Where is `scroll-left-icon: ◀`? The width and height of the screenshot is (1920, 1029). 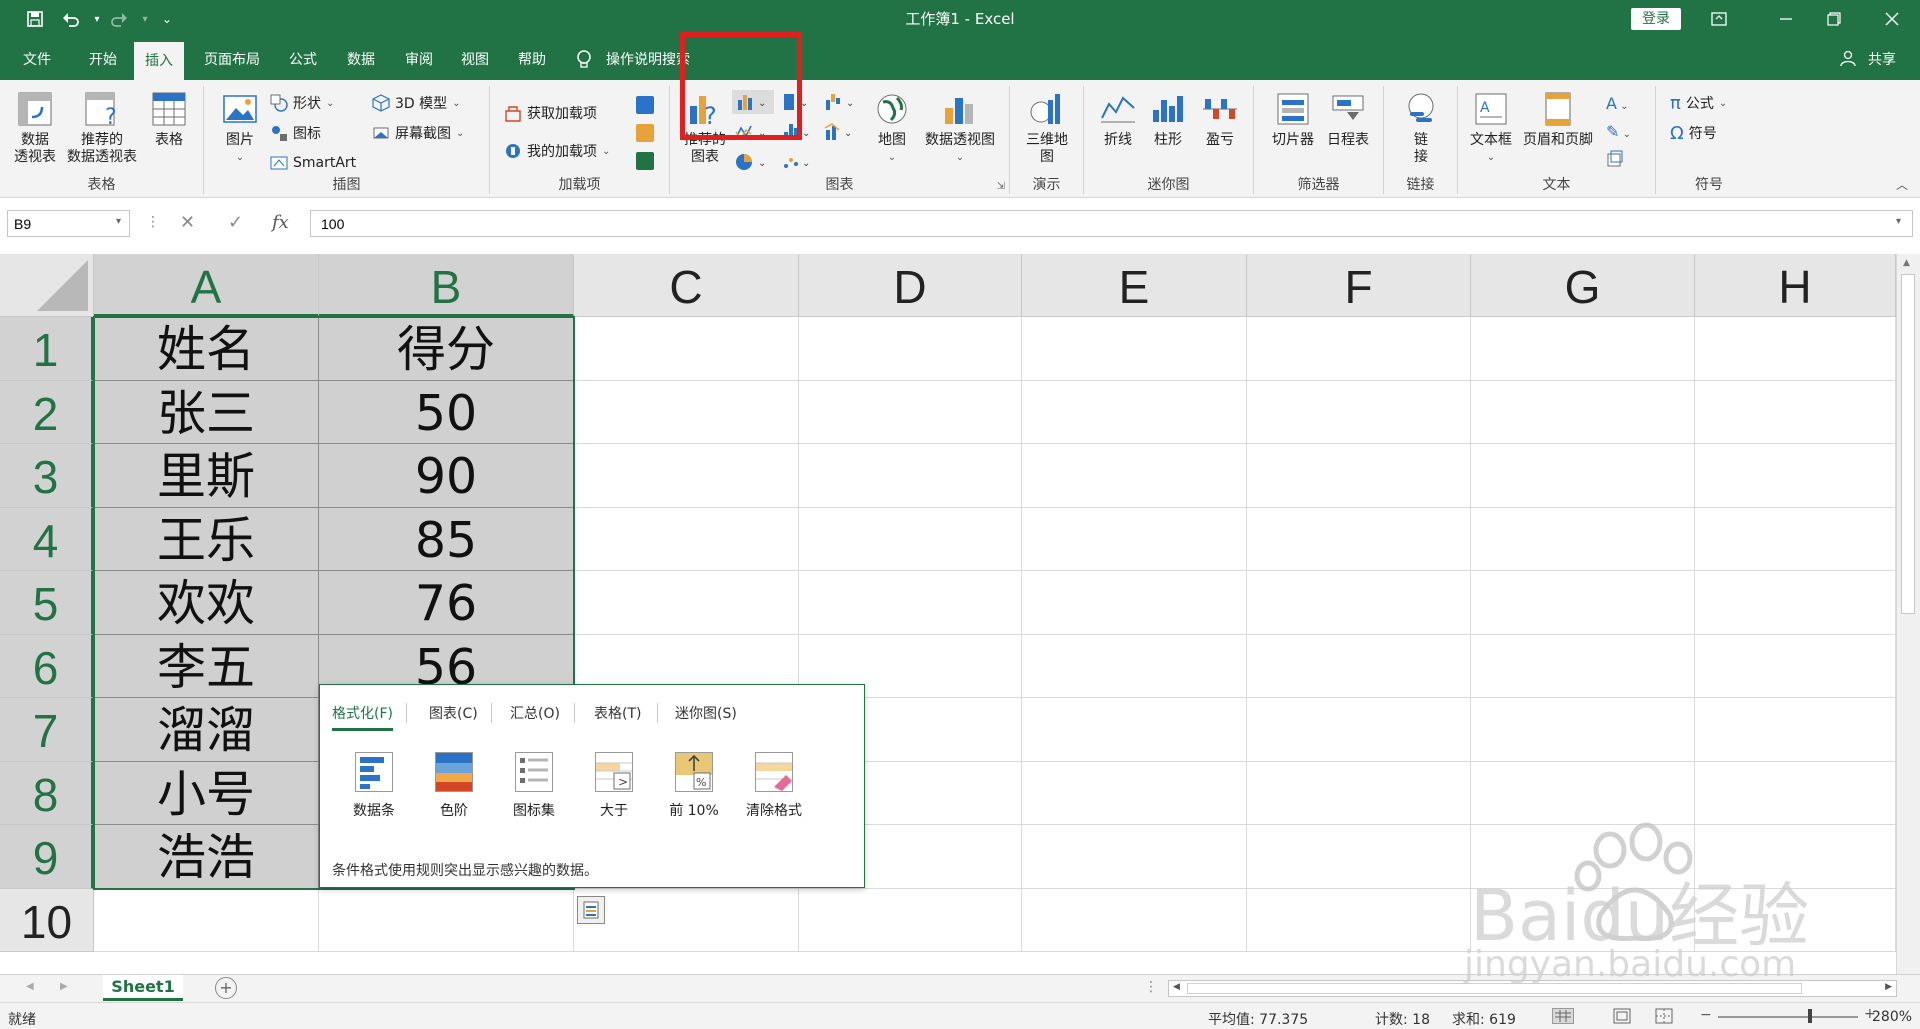
scroll-left-icon: ◀ is located at coordinates (1176, 987).